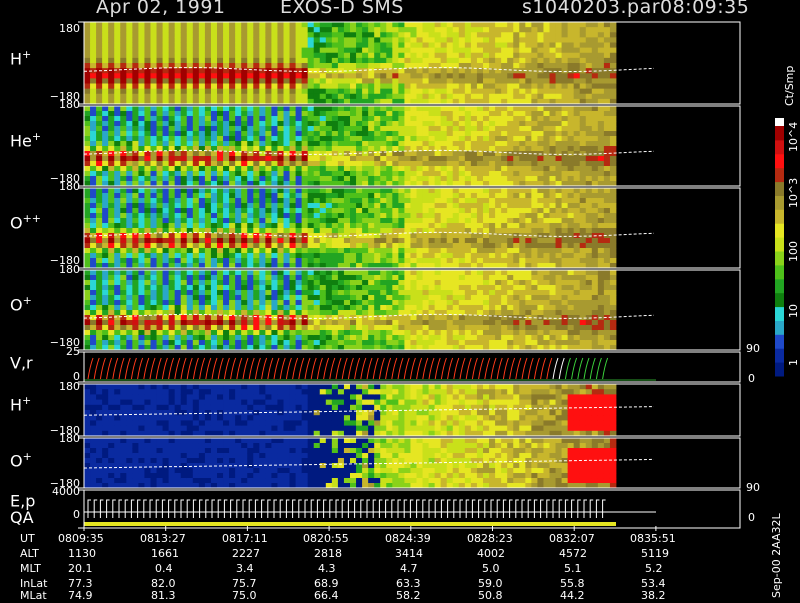  What do you see at coordinates (30, 568) in the screenshot?
I see `ephemeris-row-name: MLT` at bounding box center [30, 568].